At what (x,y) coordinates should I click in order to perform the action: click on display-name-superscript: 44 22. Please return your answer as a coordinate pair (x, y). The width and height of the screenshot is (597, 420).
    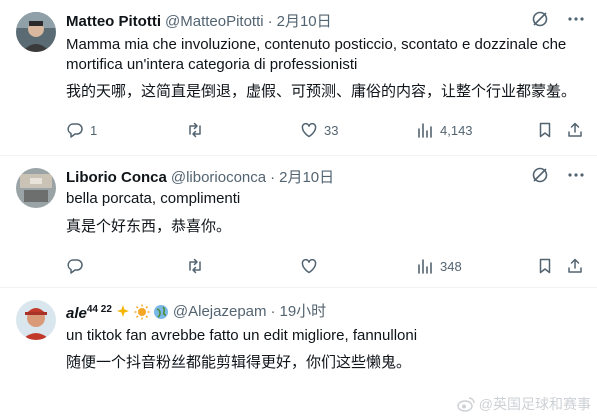
    Looking at the image, I should click on (99, 309).